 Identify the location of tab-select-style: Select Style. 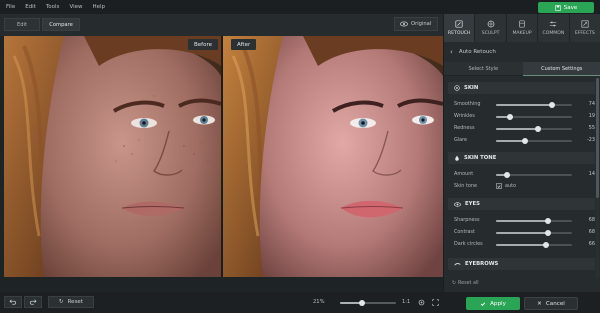
(483, 69).